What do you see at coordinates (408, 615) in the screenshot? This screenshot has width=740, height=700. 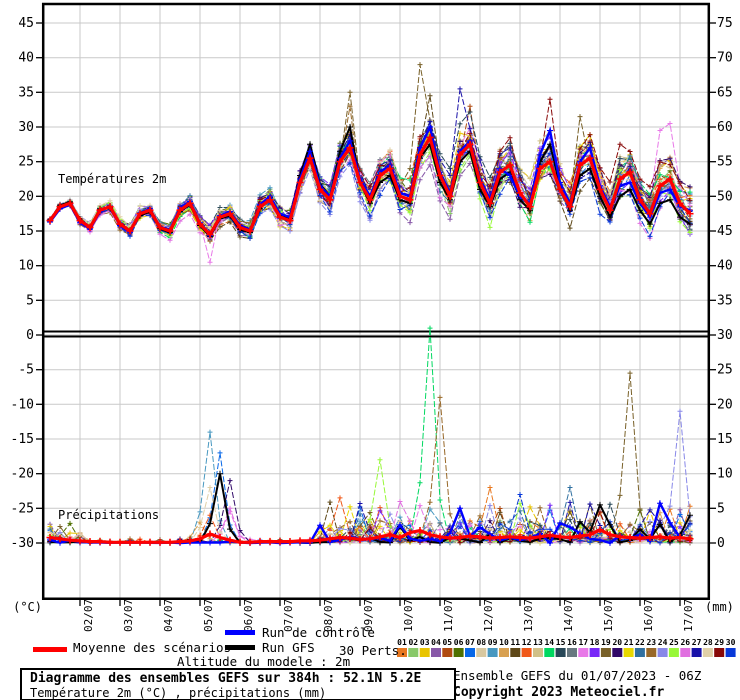 I see `svg-text: 10/07` at bounding box center [408, 615].